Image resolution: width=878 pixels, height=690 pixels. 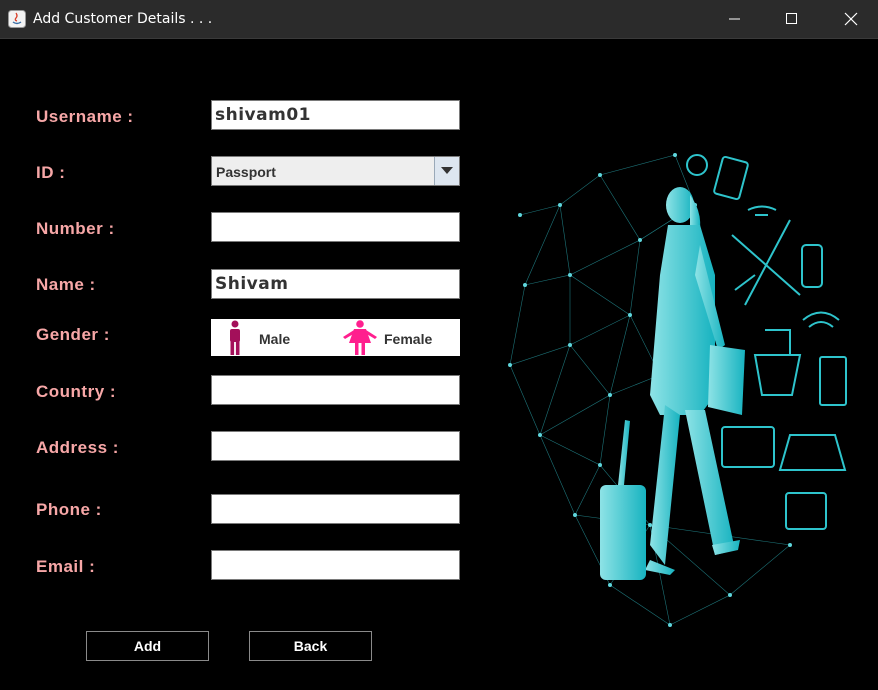 What do you see at coordinates (821, 319) in the screenshot?
I see `wifi-icon` at bounding box center [821, 319].